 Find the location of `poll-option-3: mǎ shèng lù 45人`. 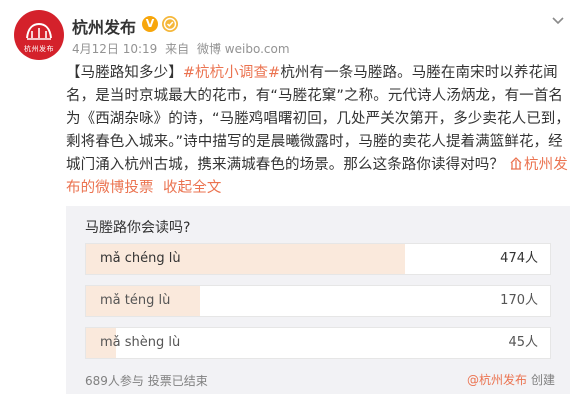

poll-option-3: mǎ shèng lù 45人 is located at coordinates (318, 343).